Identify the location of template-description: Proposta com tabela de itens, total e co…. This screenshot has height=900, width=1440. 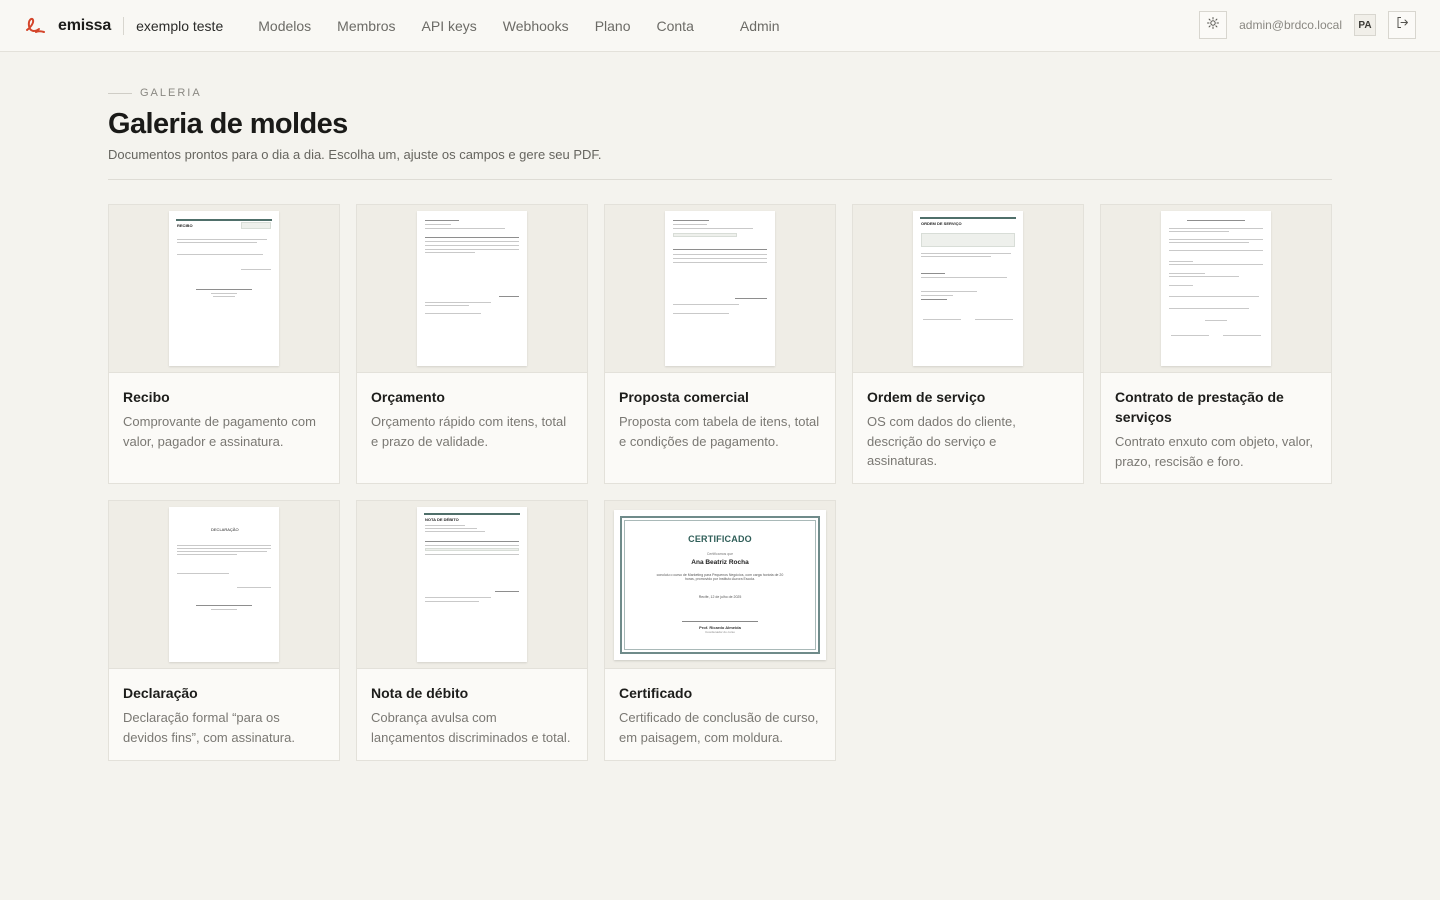
(719, 431).